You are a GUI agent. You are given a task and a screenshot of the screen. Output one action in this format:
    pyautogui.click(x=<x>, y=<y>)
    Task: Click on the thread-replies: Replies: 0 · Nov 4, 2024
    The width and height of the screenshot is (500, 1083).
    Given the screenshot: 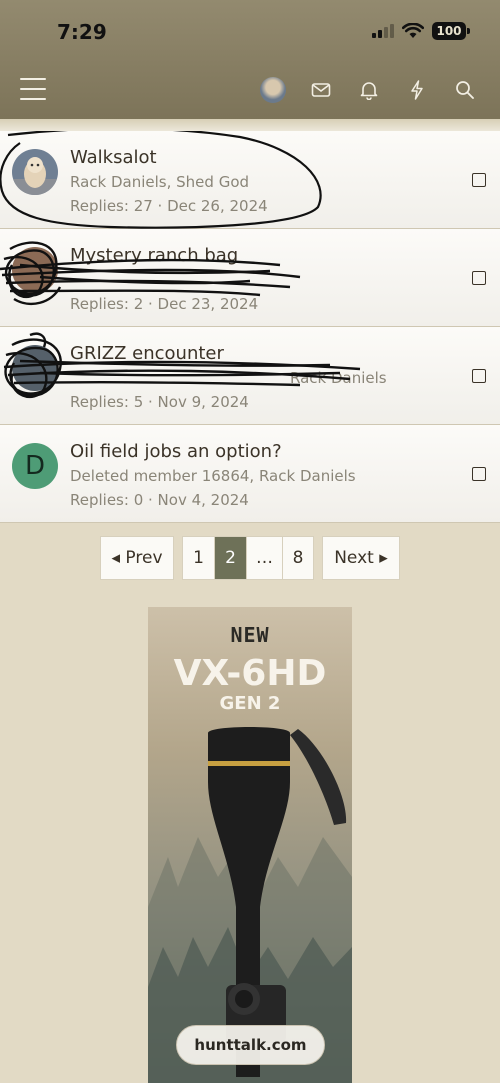 What is the action you would take?
    pyautogui.click(x=159, y=500)
    